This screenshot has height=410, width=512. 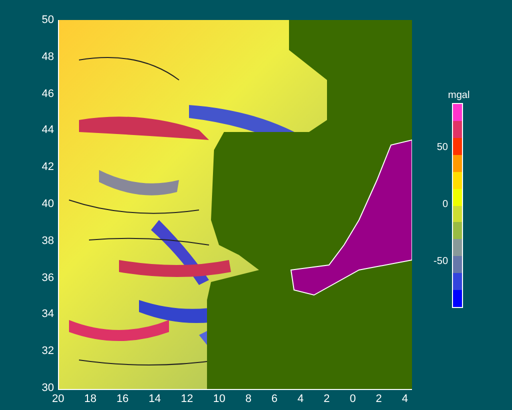 What do you see at coordinates (48, 277) in the screenshot?
I see `axis-tick-label: 36` at bounding box center [48, 277].